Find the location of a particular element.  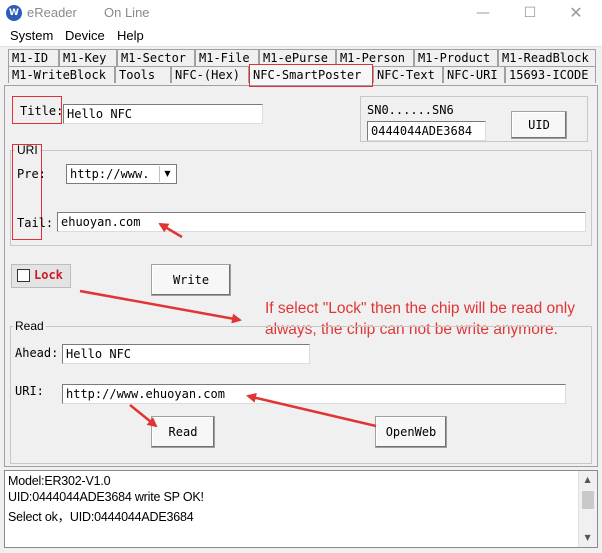

log-line: Select ok，UID:0444044ADE3684 is located at coordinates (101, 517).